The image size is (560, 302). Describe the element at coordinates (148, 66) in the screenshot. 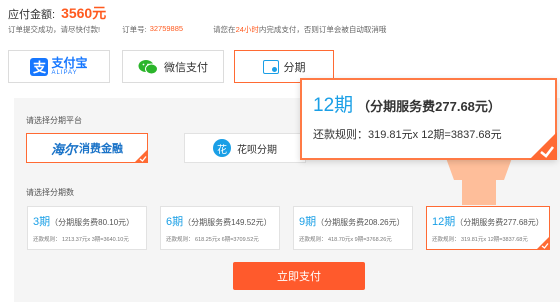

I see `wechat-icon` at that location.